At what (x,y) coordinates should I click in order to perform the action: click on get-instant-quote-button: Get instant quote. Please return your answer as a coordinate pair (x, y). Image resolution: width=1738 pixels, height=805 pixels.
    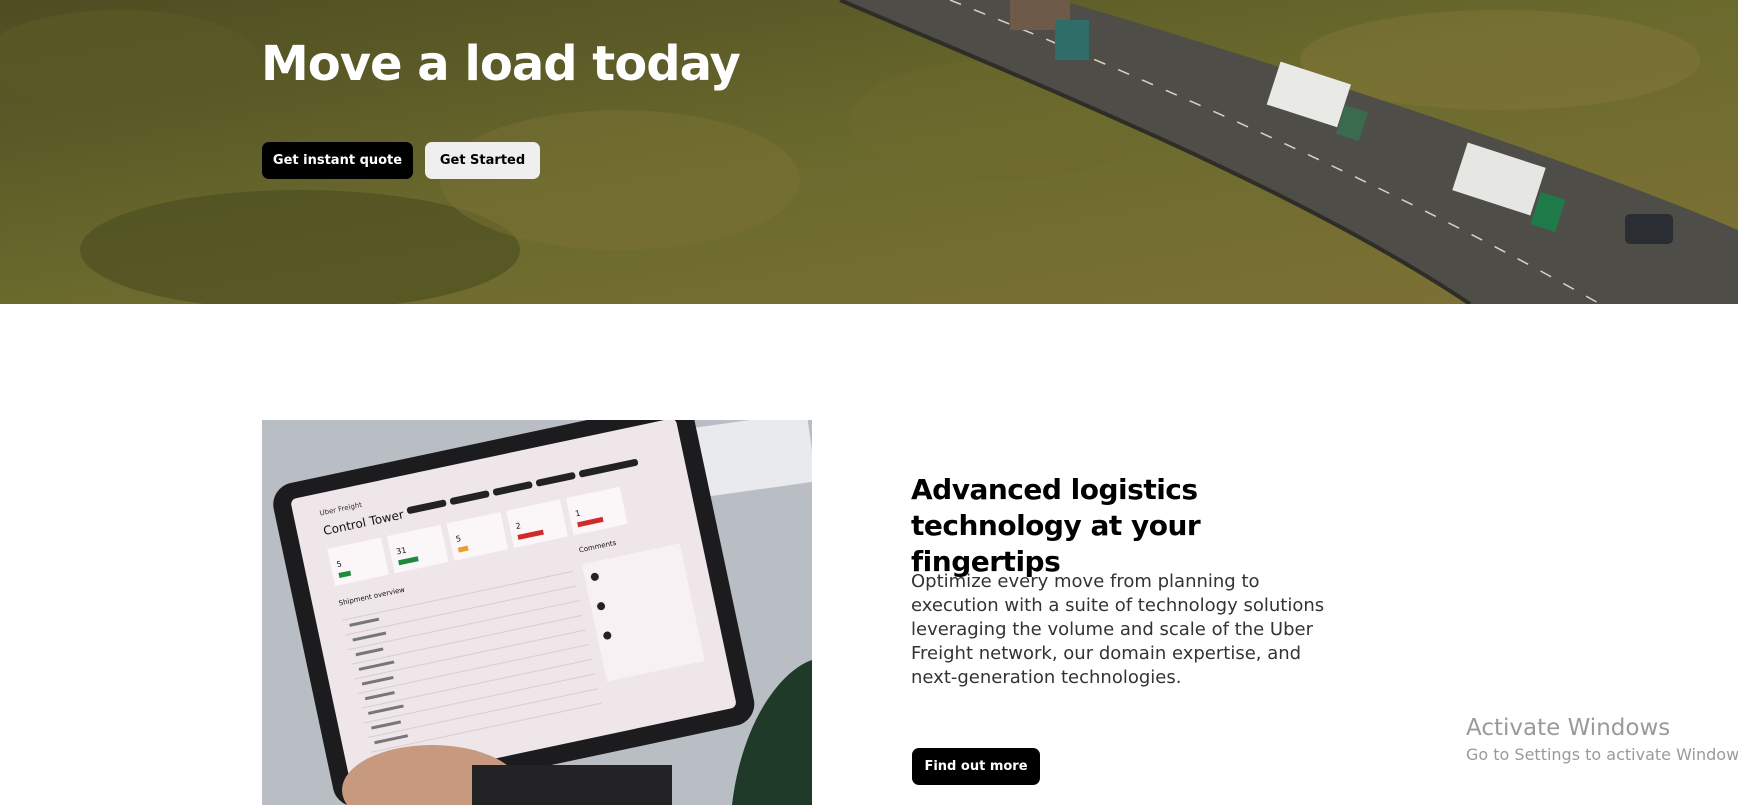
    Looking at the image, I should click on (337, 160).